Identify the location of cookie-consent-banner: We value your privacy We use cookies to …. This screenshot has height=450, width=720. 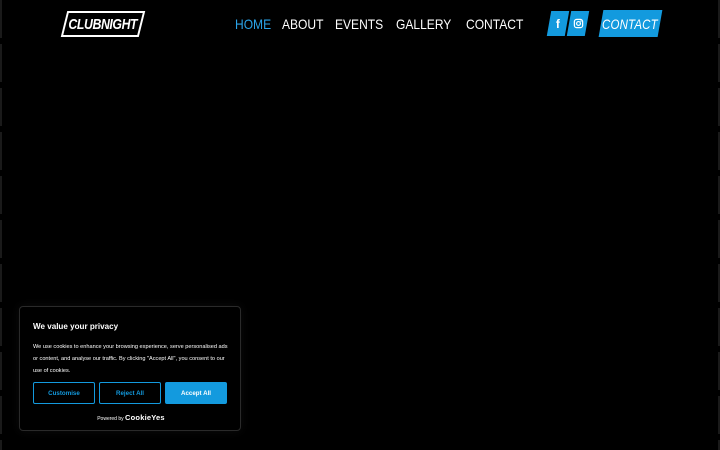
(130, 368).